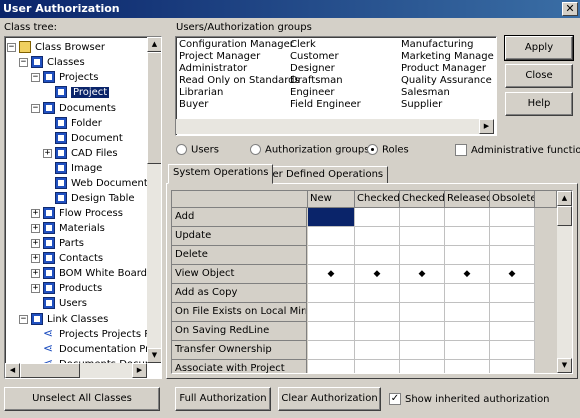 The image size is (580, 418). I want to click on tree-item: Users, so click(65, 303).